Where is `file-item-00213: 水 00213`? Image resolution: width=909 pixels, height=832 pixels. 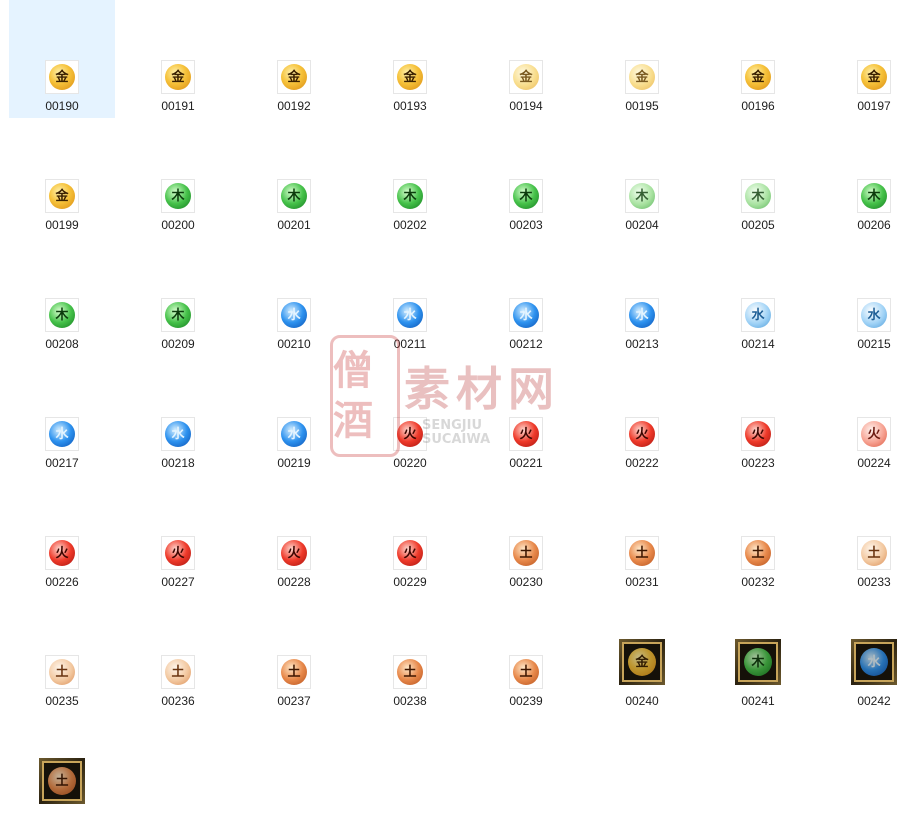
file-item-00213: 水 00213 is located at coordinates (642, 297).